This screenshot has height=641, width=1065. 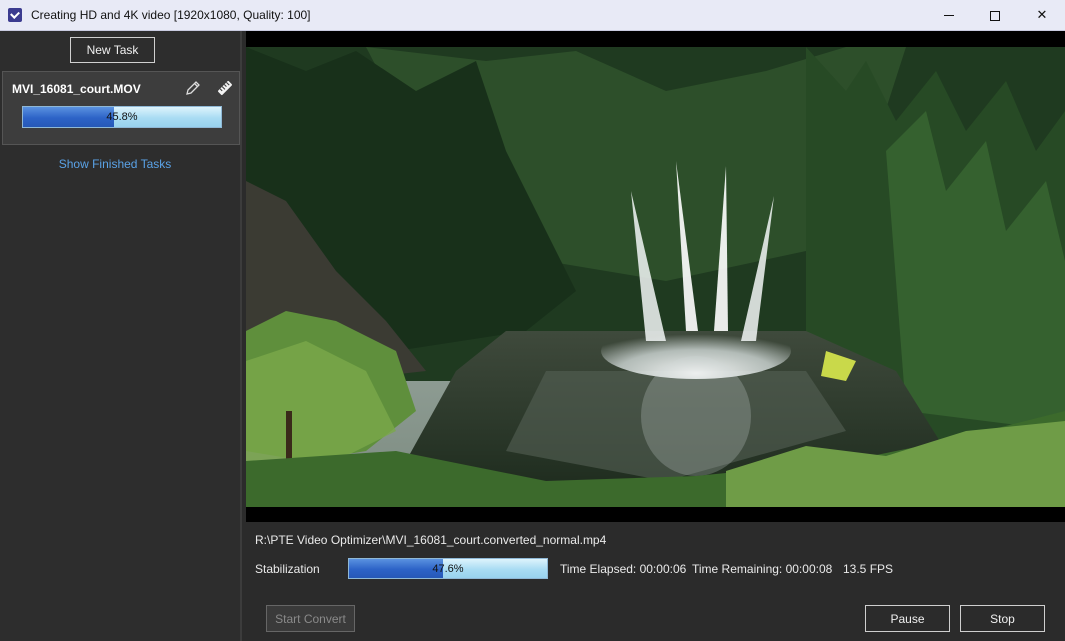 What do you see at coordinates (310, 618) in the screenshot?
I see `start-convert-button: Start Convert` at bounding box center [310, 618].